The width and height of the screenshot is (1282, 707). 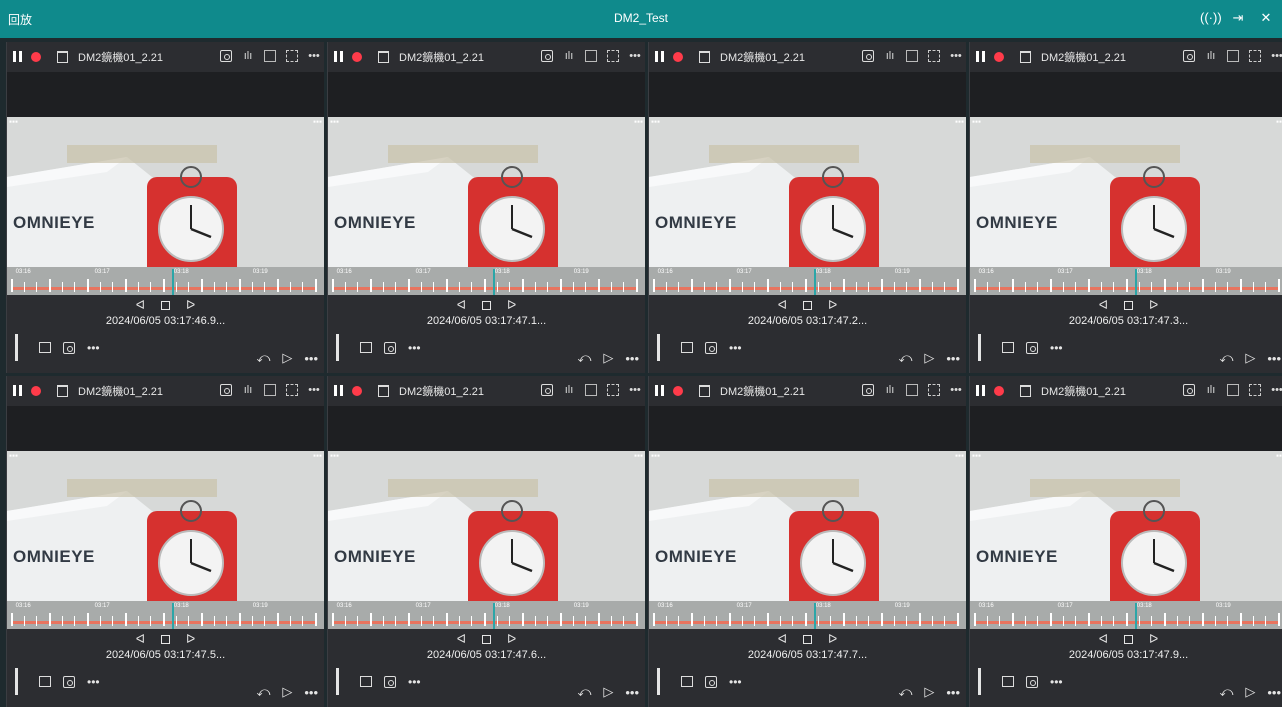 What do you see at coordinates (1211, 18) in the screenshot?
I see `broadcast-icon: ((·))` at bounding box center [1211, 18].